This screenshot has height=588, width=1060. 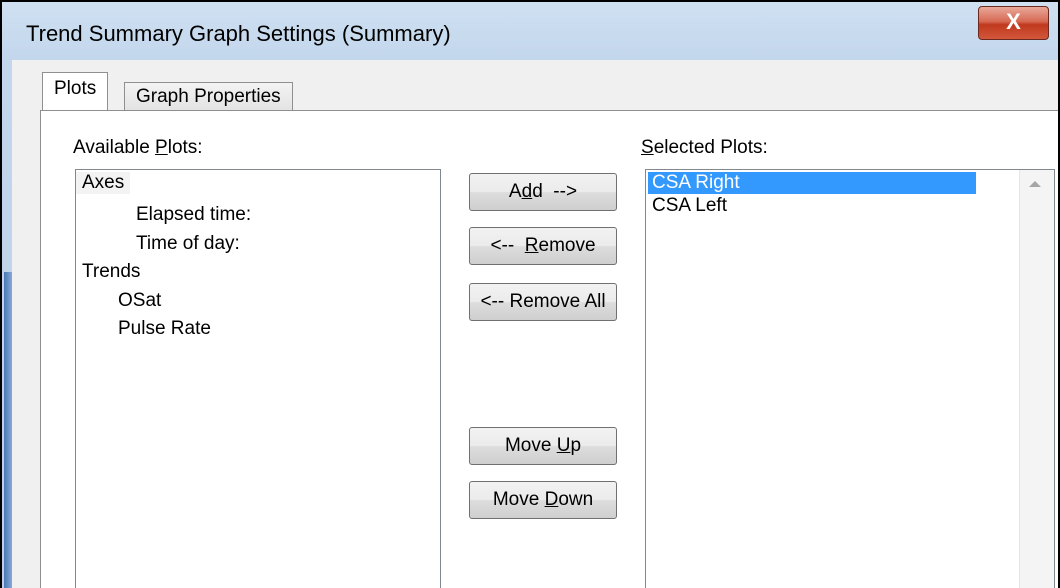 I want to click on remove-button: <-- Remove, so click(x=543, y=246).